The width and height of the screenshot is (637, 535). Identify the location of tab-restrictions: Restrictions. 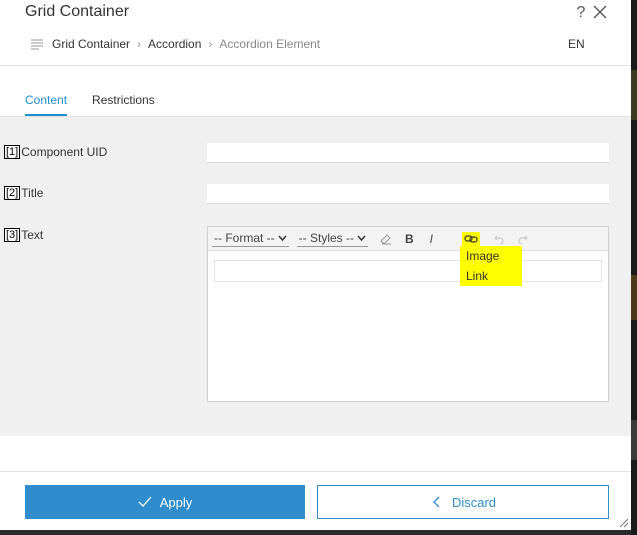
(123, 104).